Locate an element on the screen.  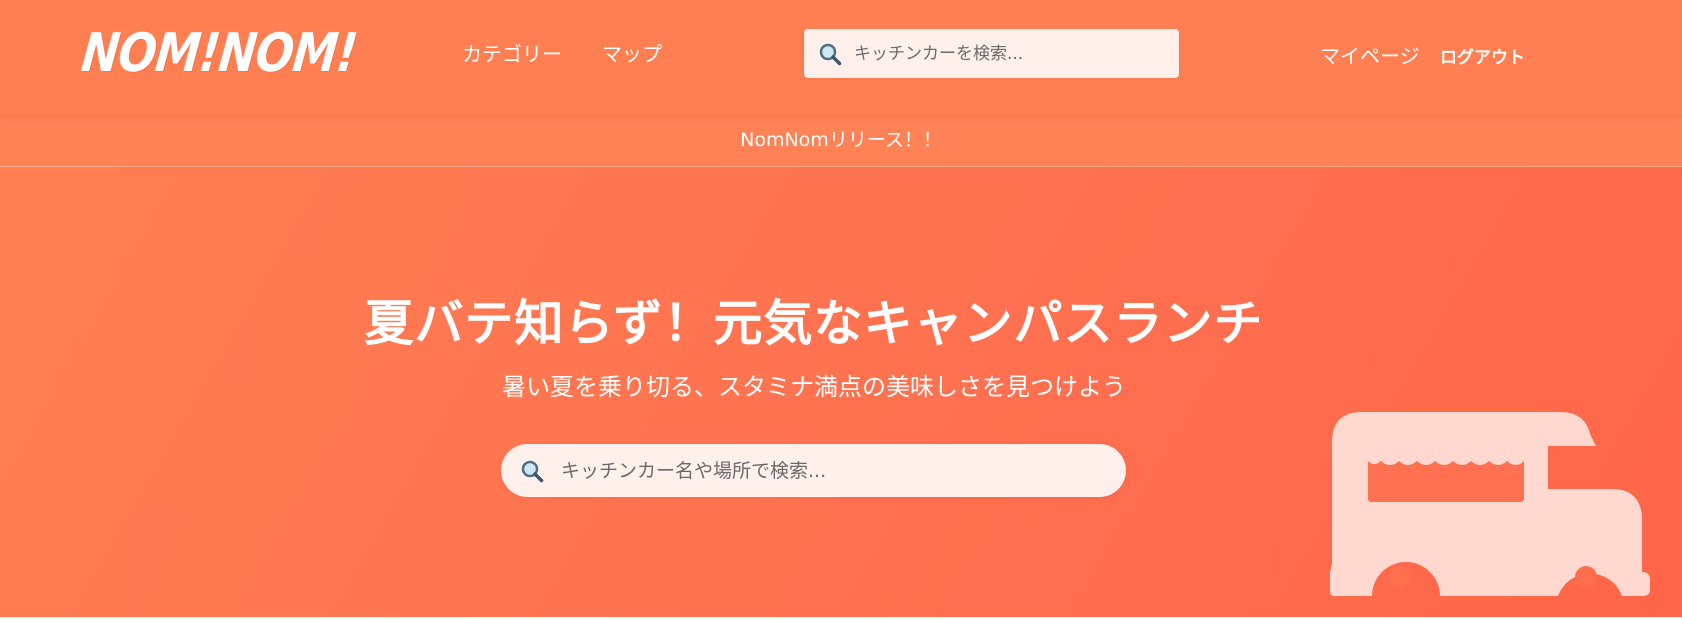
logout-link: ログアウト is located at coordinates (1482, 55).